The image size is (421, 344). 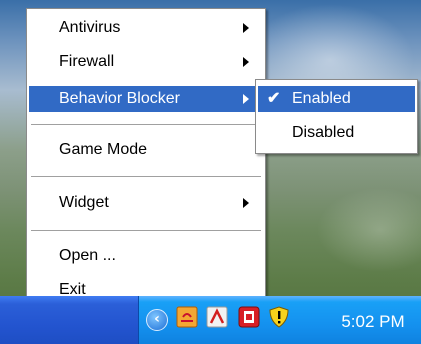 I want to click on menu-item-behavior-blocker: Behavior Blocker, so click(x=146, y=99).